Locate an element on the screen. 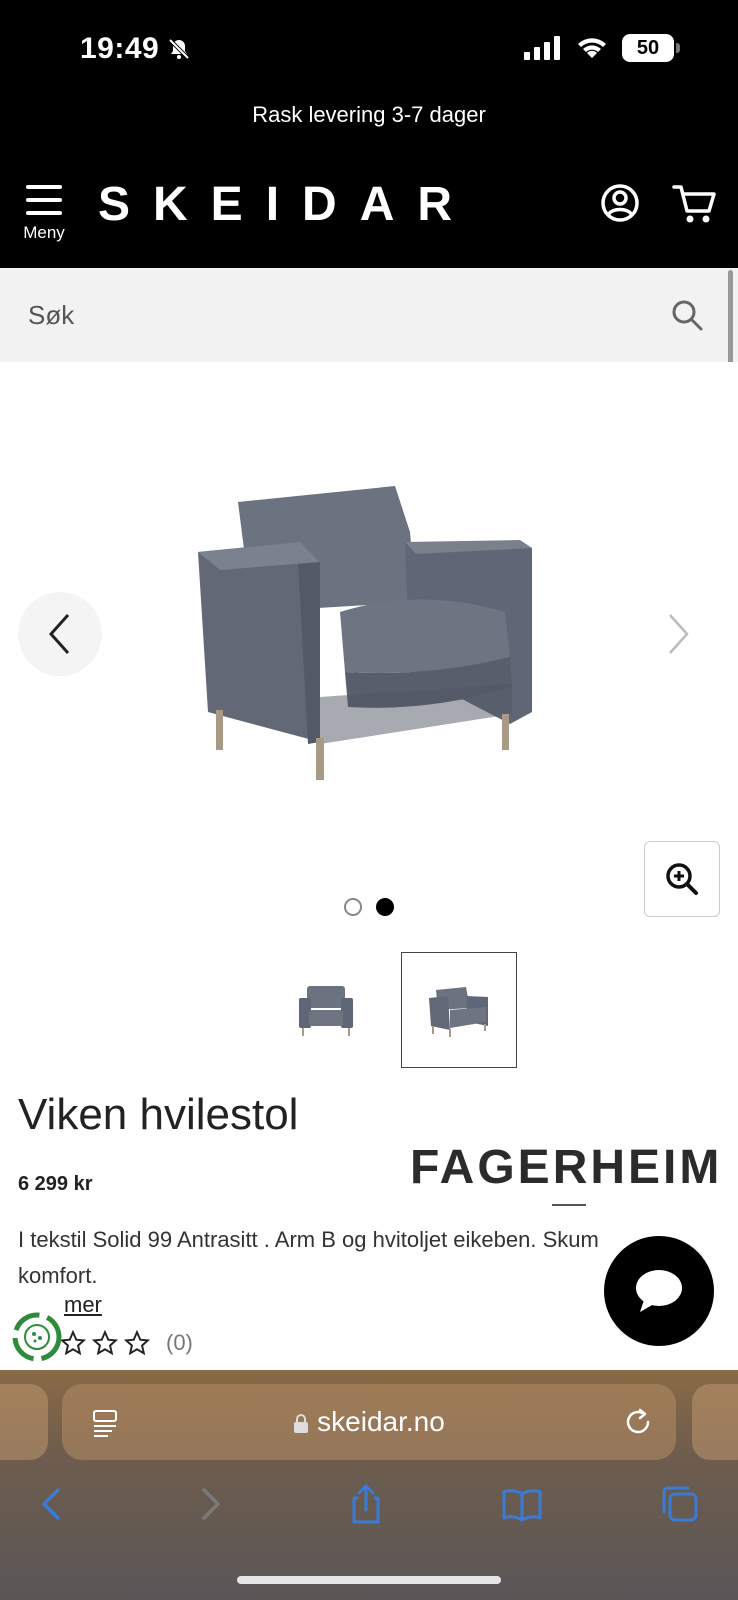  menu-label: Meny is located at coordinates (44, 232).